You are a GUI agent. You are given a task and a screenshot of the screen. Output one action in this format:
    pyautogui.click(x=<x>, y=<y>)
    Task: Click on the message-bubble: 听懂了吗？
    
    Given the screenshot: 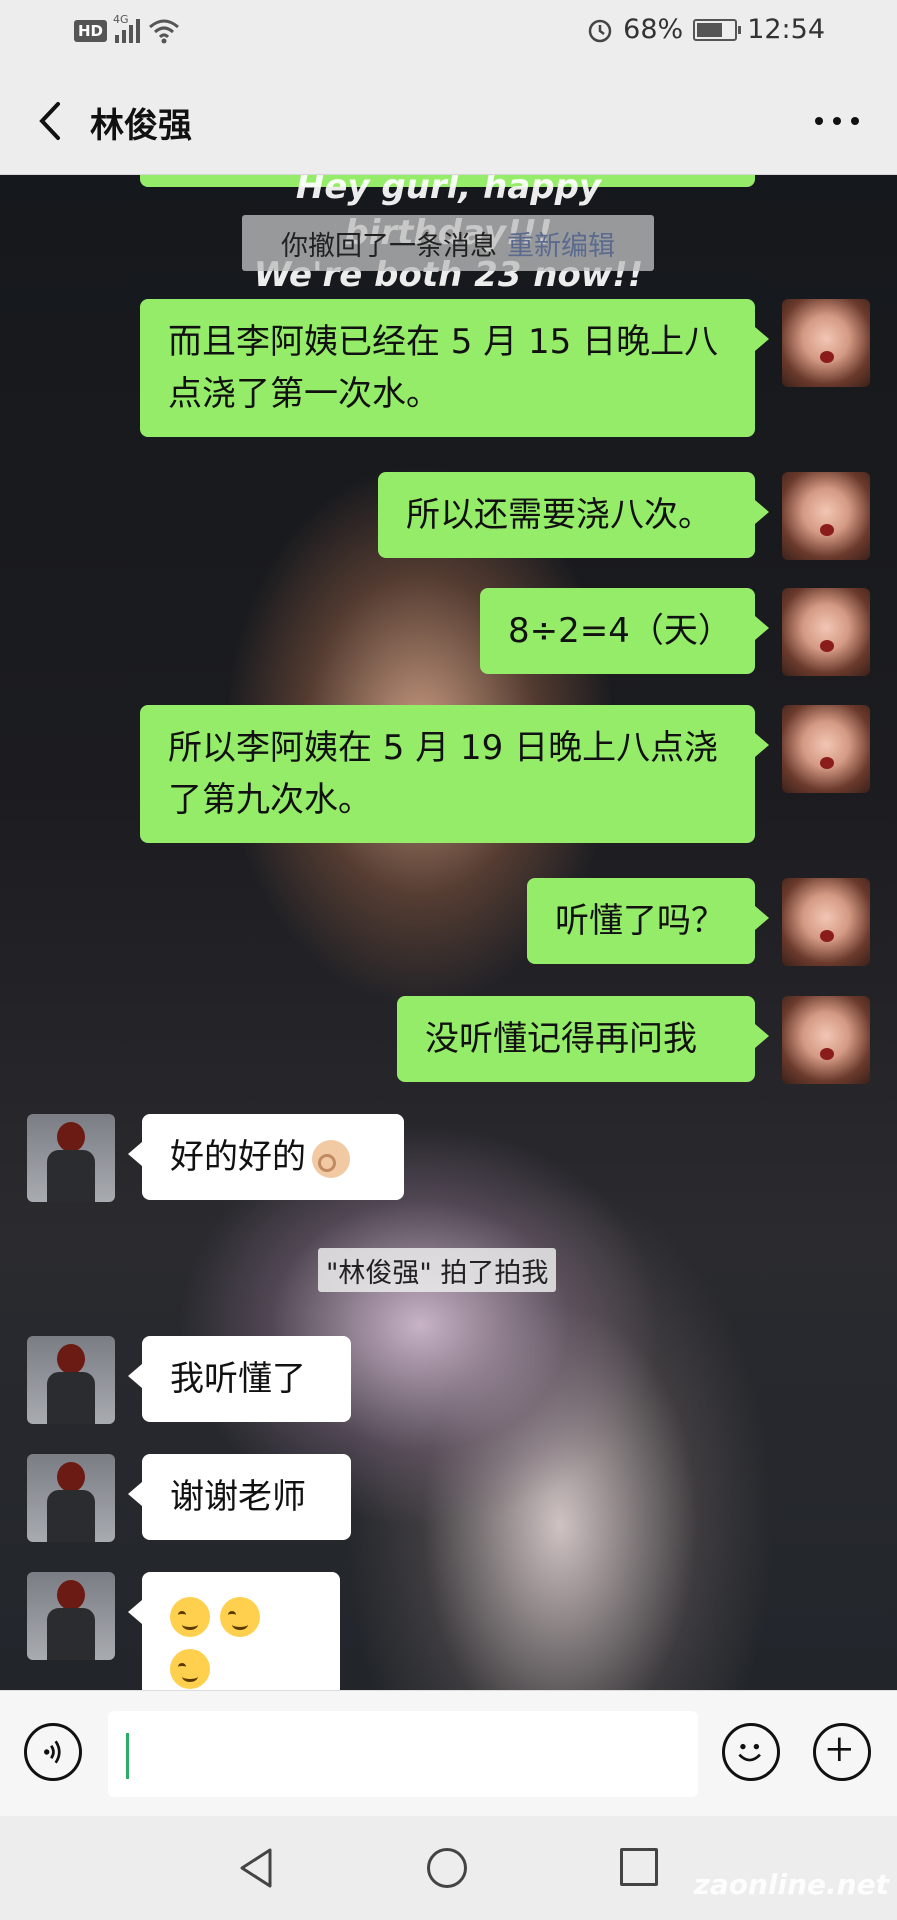 What is the action you would take?
    pyautogui.click(x=648, y=921)
    